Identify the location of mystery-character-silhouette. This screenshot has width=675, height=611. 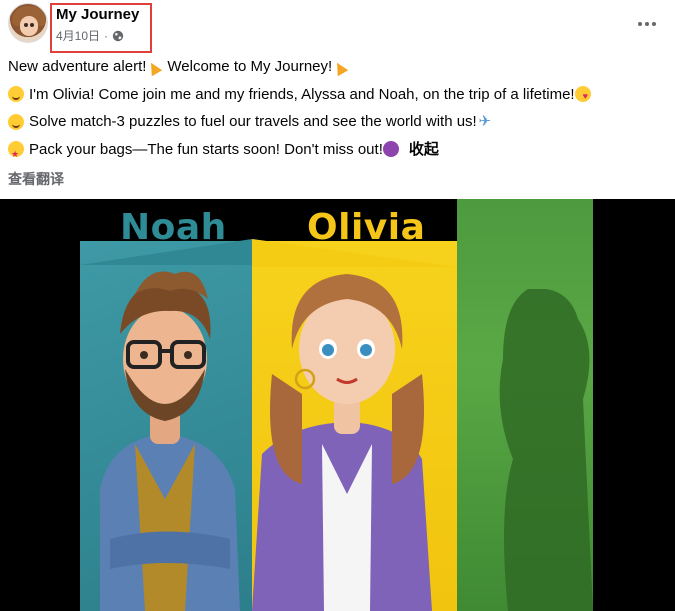
(546, 450).